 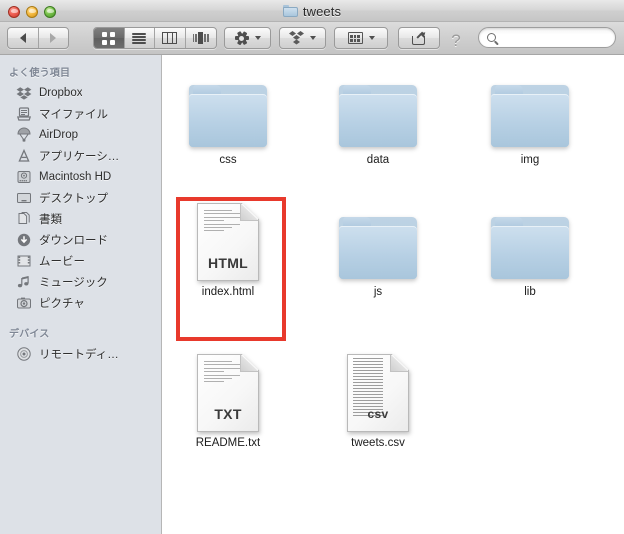 I want to click on grid-icon, so click(x=109, y=38).